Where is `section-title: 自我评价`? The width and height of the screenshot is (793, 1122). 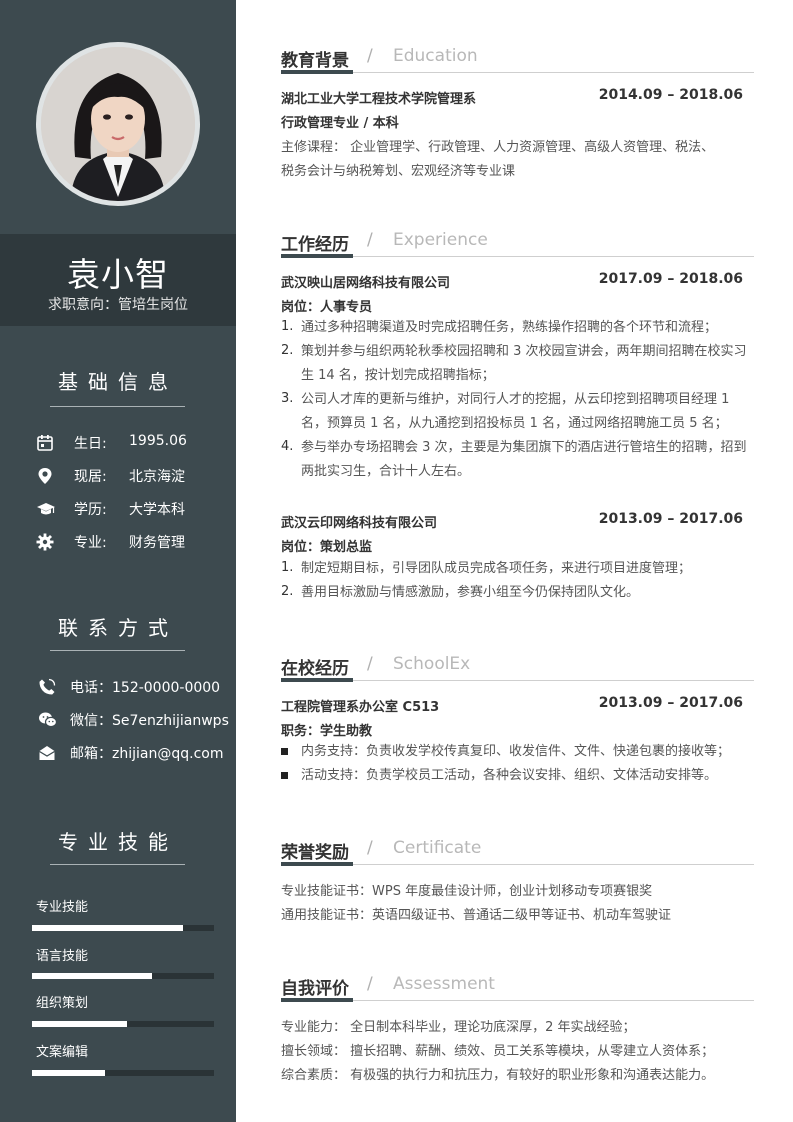 section-title: 自我评价 is located at coordinates (315, 989).